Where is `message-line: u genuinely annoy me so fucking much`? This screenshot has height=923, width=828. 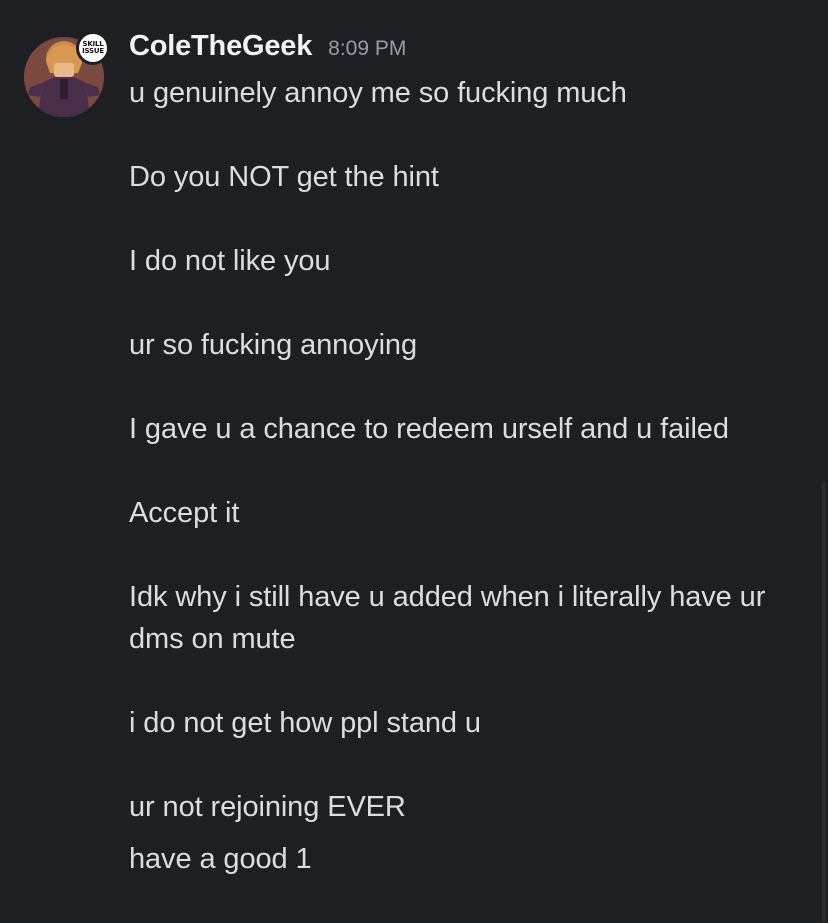 message-line: u genuinely annoy me so fucking much is located at coordinates (378, 93).